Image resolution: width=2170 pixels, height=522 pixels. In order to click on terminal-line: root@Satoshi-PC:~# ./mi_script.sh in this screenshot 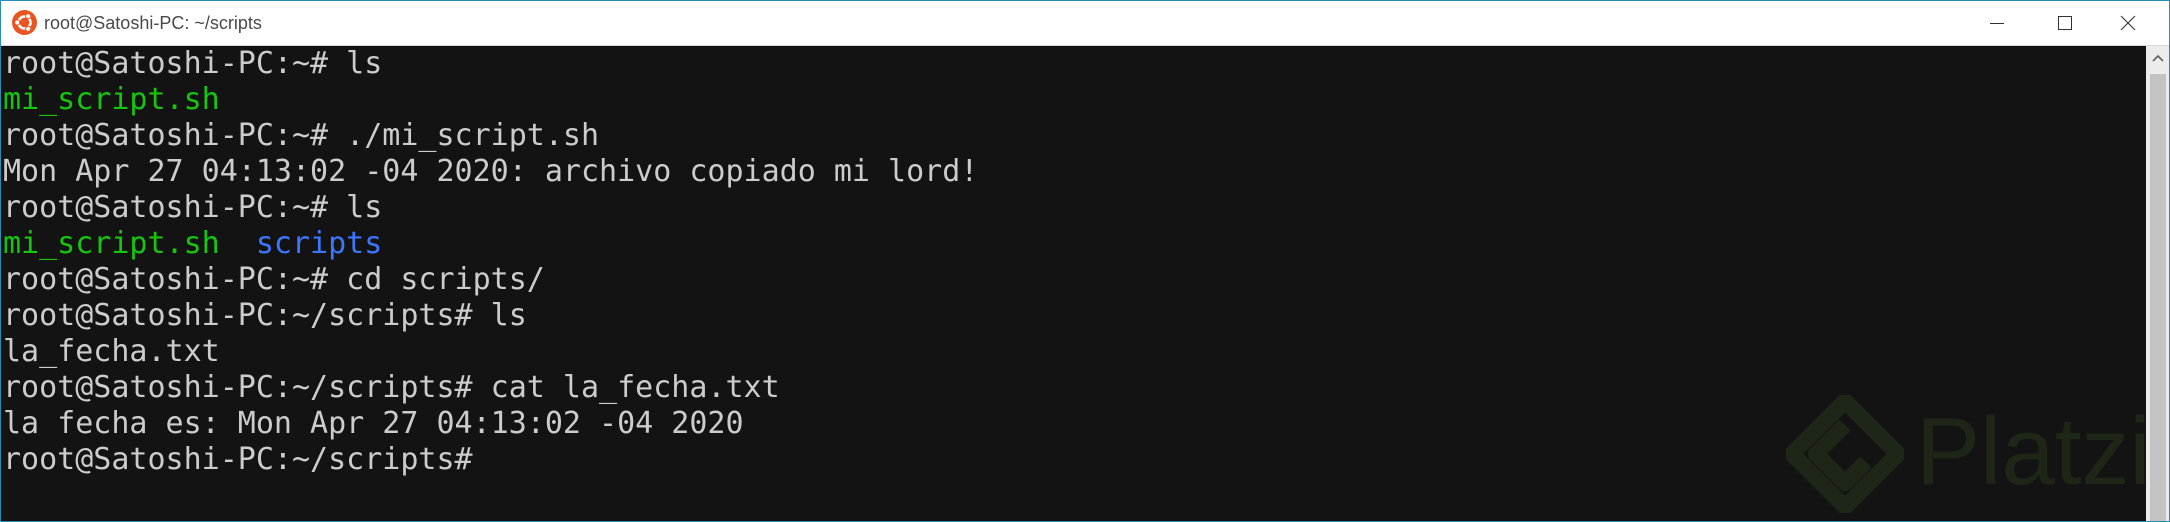, I will do `click(1073, 136)`.